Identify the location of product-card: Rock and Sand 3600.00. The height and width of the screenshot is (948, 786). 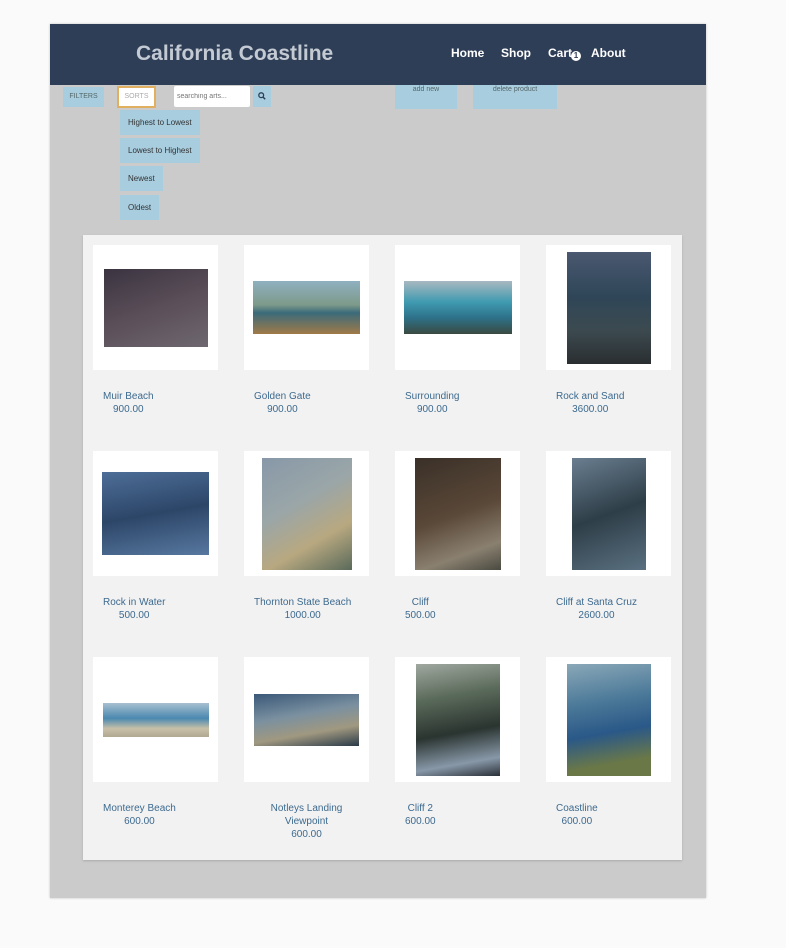
(611, 335).